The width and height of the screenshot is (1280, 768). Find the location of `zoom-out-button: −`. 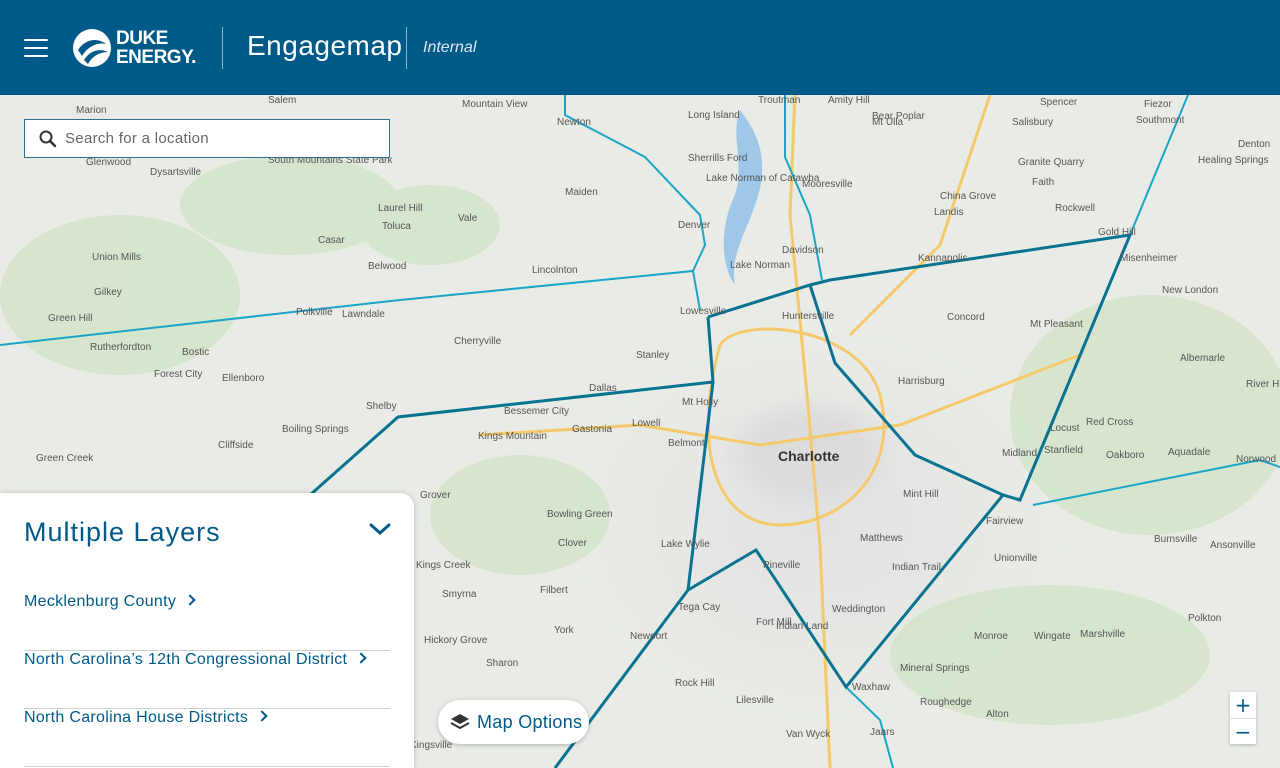

zoom-out-button: − is located at coordinates (1243, 731).